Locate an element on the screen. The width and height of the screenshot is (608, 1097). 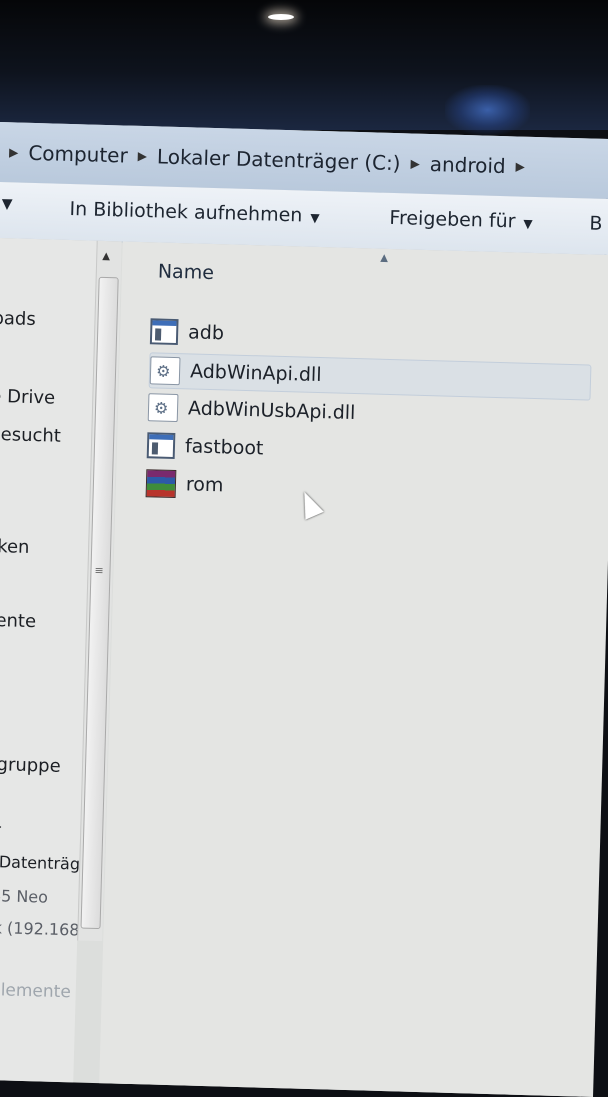
file-name: rom is located at coordinates (204, 485).